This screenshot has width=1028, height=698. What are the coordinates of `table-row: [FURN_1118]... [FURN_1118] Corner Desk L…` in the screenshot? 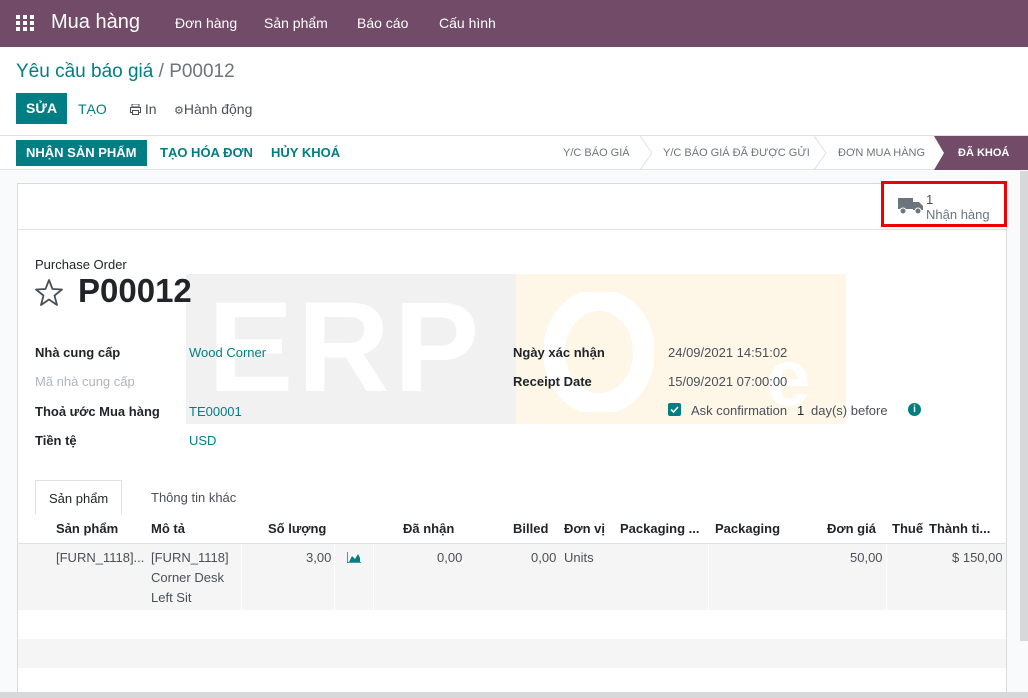 It's located at (512, 577).